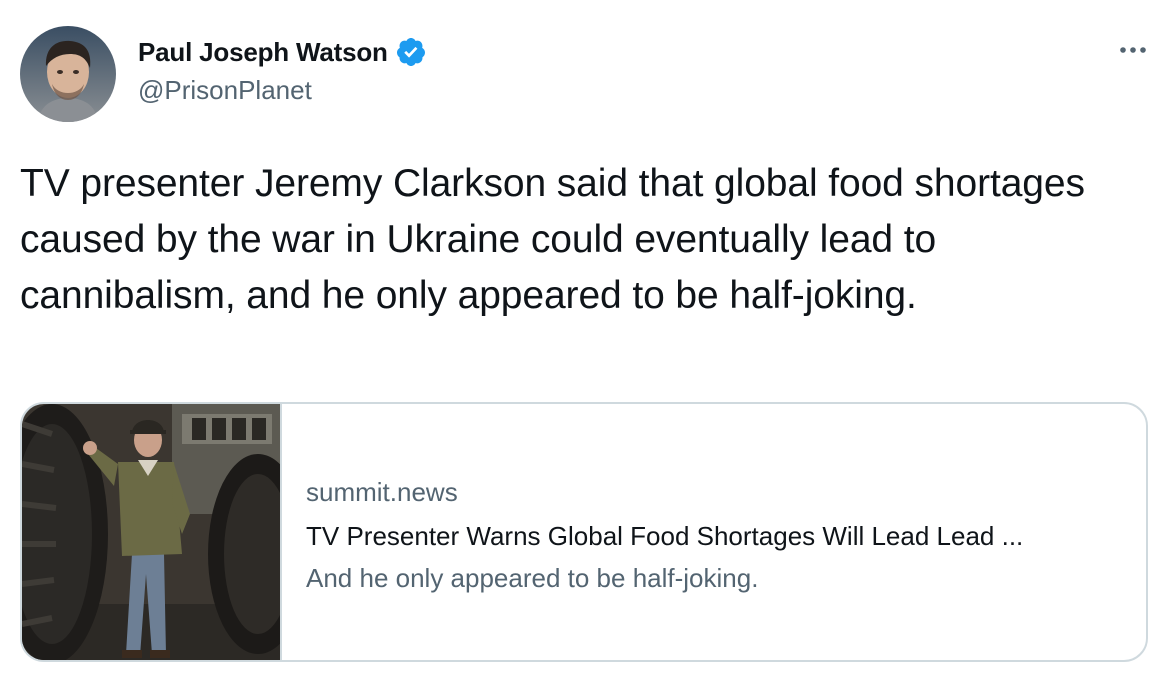 The width and height of the screenshot is (1172, 682). I want to click on avatar-photo, so click(68, 74).